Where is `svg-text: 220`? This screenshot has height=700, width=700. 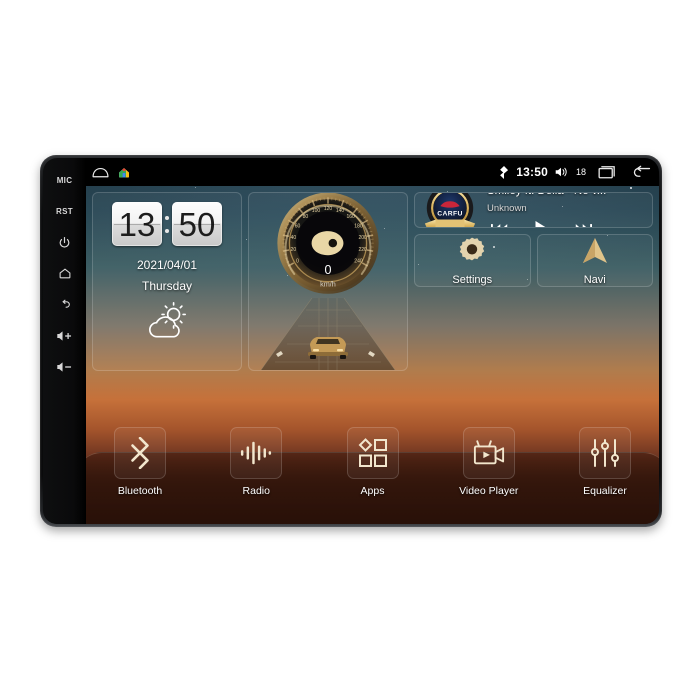
svg-text: 220 is located at coordinates (362, 250).